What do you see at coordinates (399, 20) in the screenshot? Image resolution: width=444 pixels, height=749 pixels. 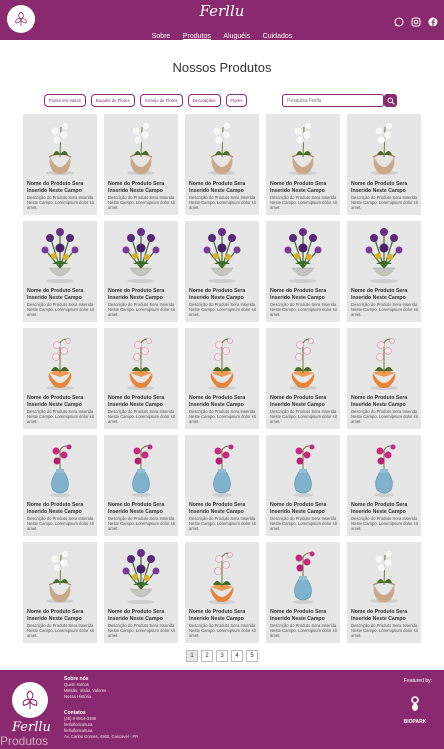 I see `whatsapp-icon` at bounding box center [399, 20].